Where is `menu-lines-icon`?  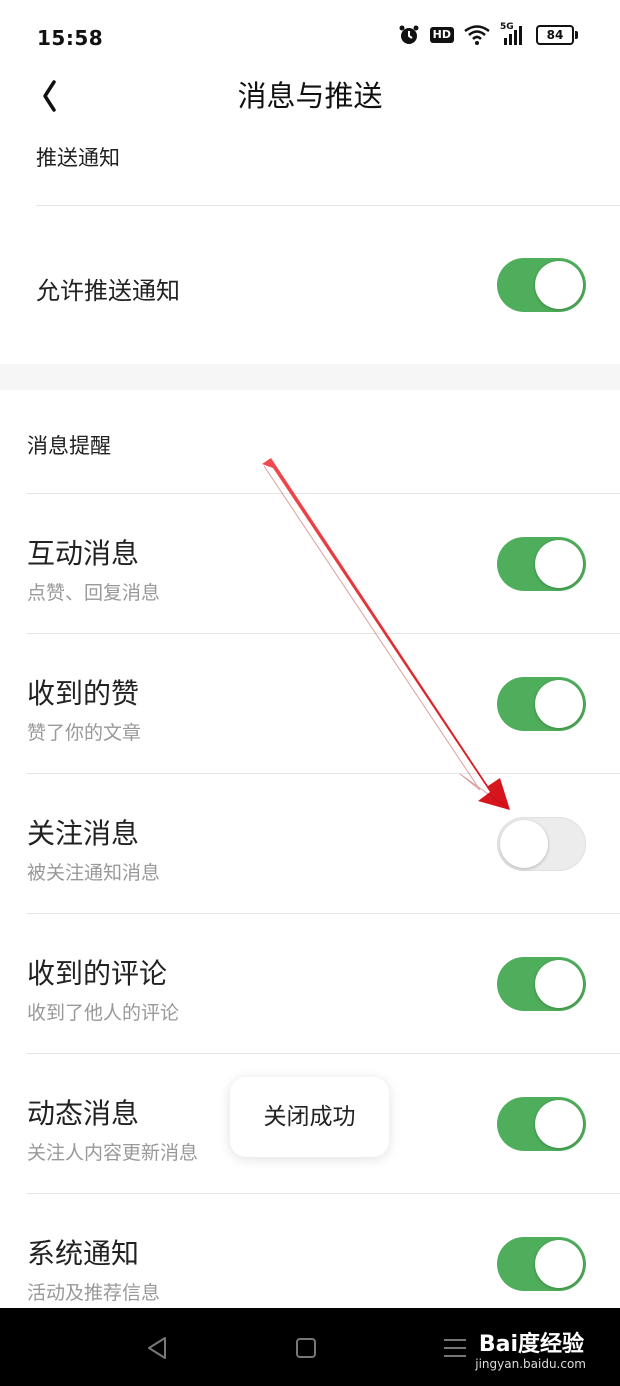 menu-lines-icon is located at coordinates (455, 1348).